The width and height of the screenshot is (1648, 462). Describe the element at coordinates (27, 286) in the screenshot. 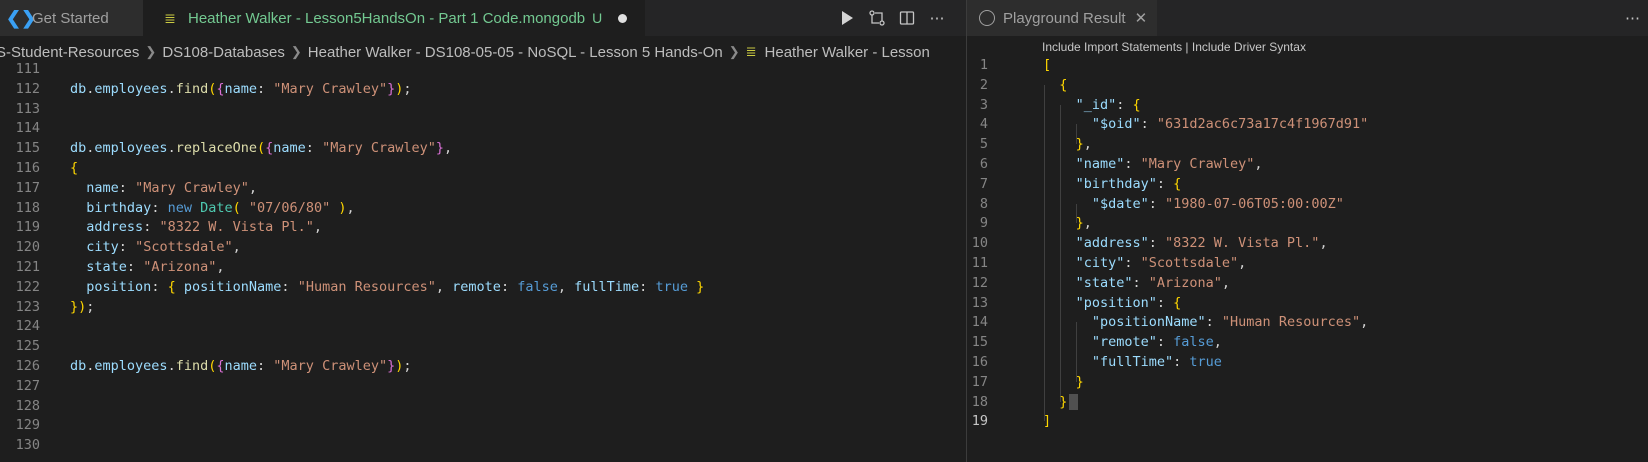

I see `line-number: 122` at that location.